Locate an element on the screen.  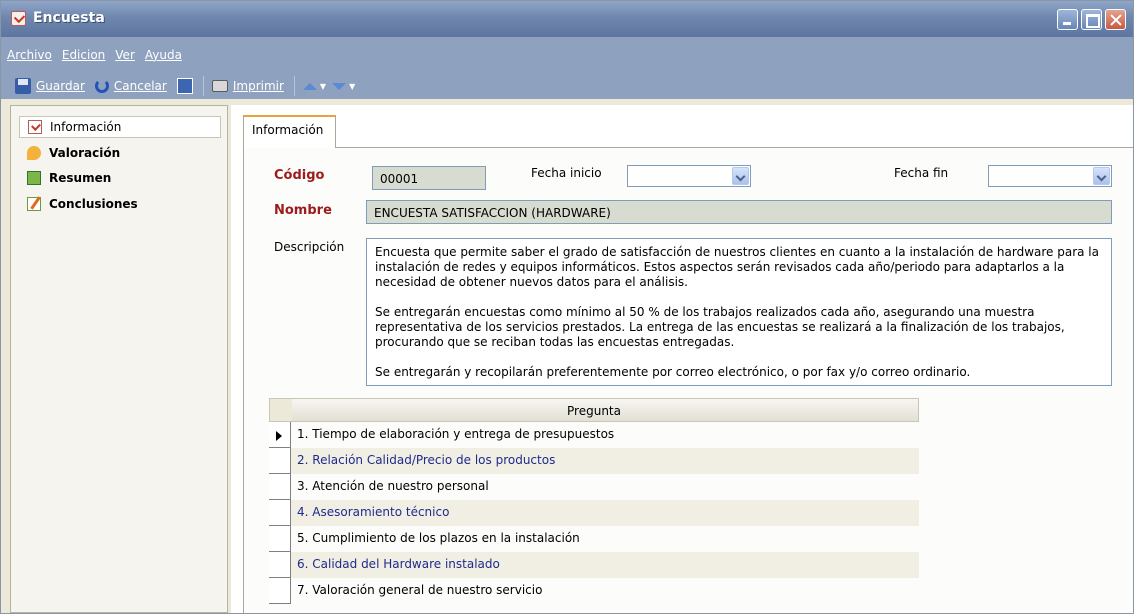
minimize-button is located at coordinates (1067, 19).